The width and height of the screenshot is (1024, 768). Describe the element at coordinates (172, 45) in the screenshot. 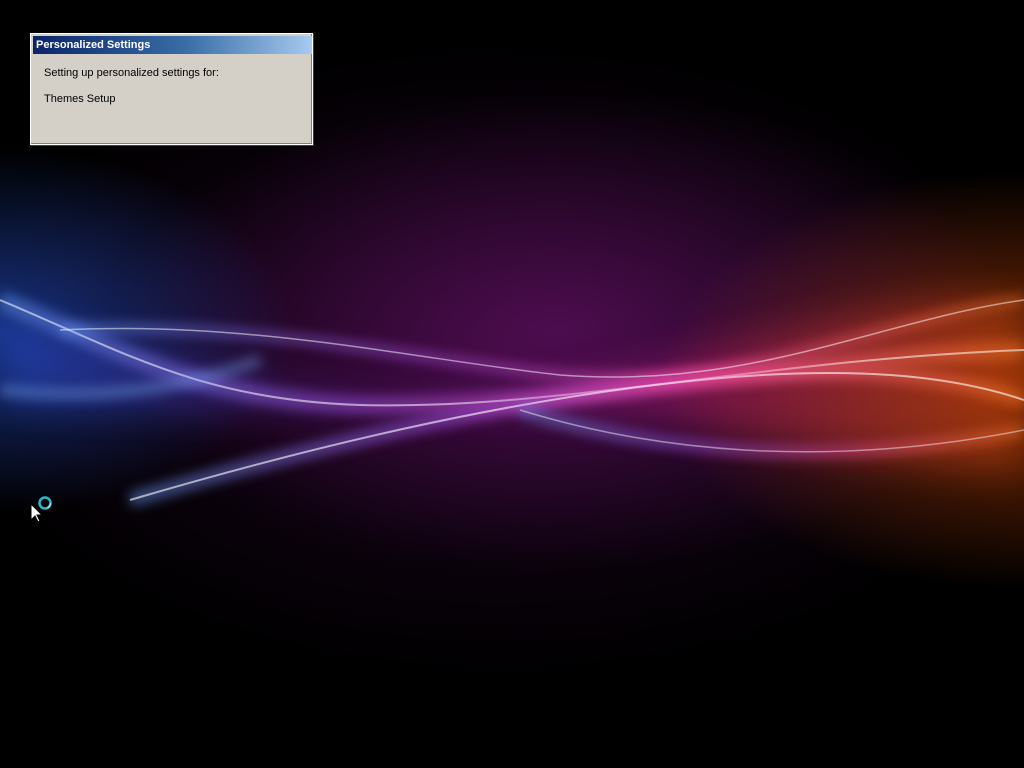

I see `dialog-titlebar: Personalized Settings` at that location.